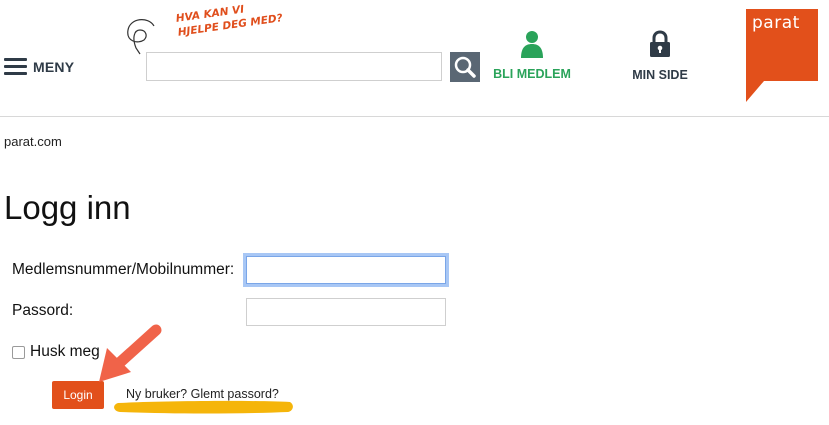  I want to click on join-link: BLI MEDLEM, so click(532, 55).